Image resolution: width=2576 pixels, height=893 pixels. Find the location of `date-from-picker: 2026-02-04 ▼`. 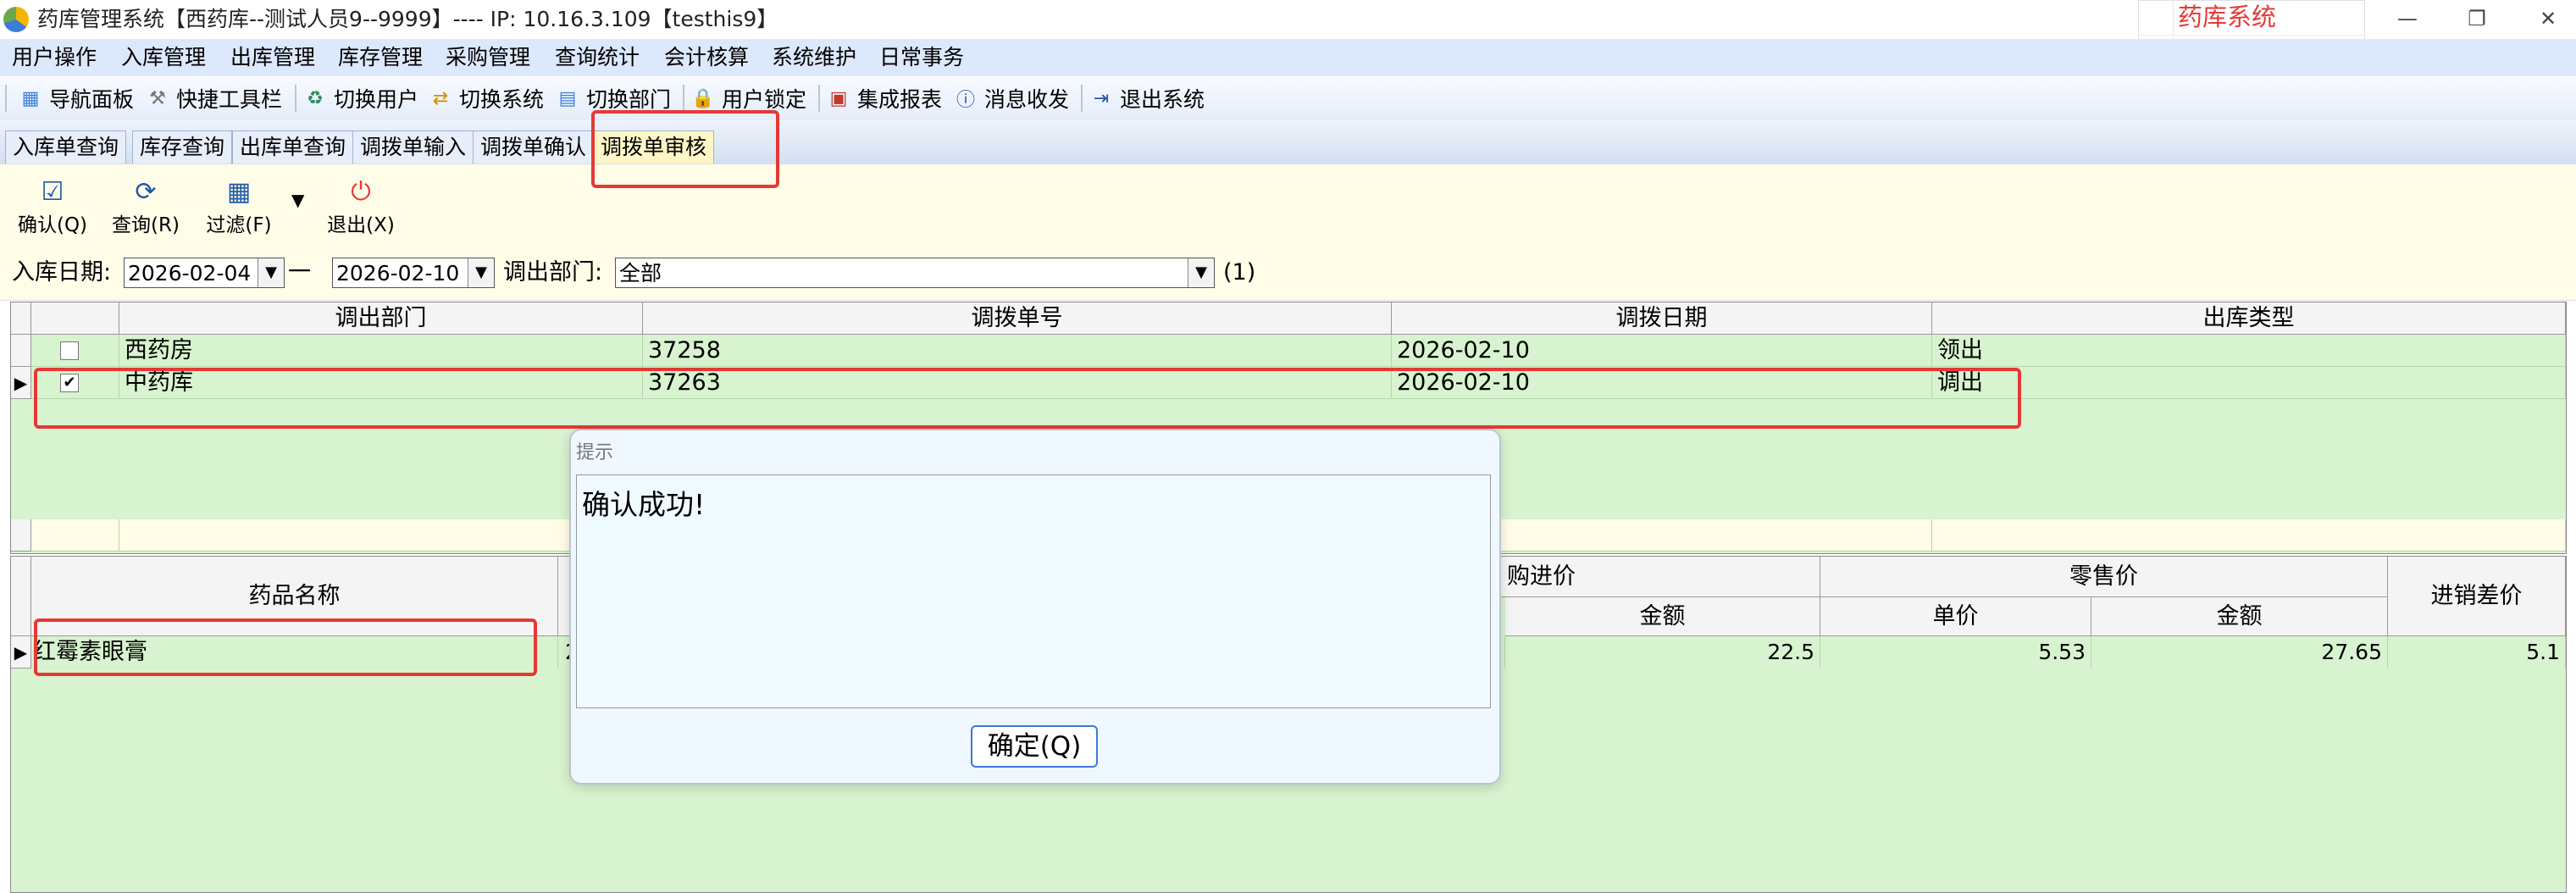

date-from-picker: 2026-02-04 ▼ is located at coordinates (204, 273).